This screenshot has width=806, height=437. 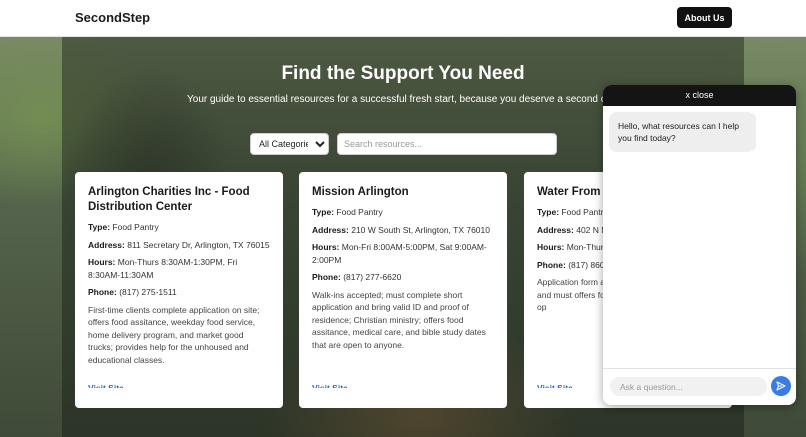 What do you see at coordinates (403, 18) in the screenshot?
I see `navbar: SecondStep About Us` at bounding box center [403, 18].